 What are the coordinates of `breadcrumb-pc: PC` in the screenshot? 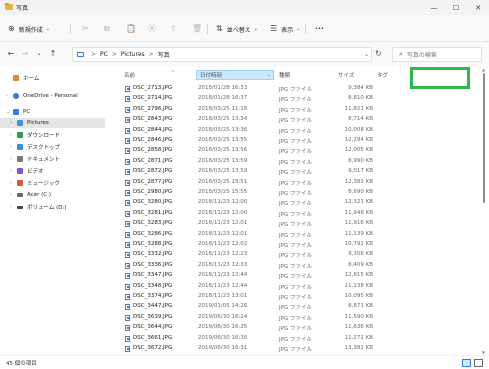 It's located at (104, 54).